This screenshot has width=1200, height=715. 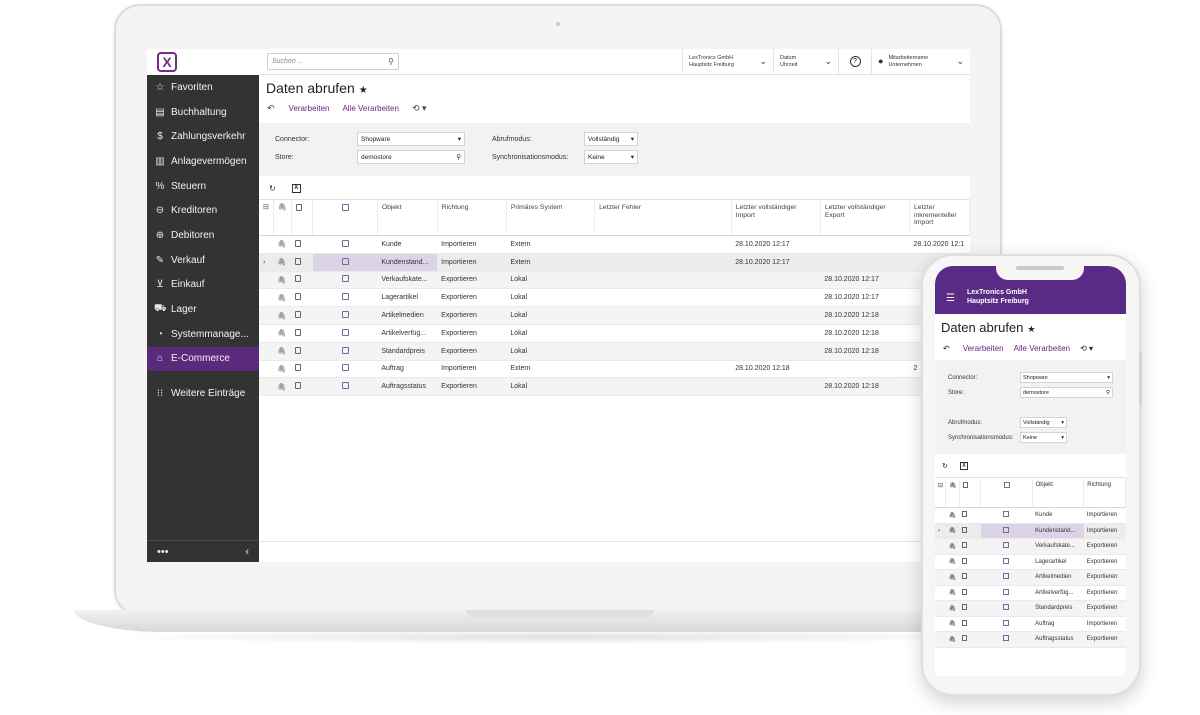 What do you see at coordinates (203, 359) in the screenshot?
I see `sidebar-item-e-commerce: ⌂ E-Commerce` at bounding box center [203, 359].